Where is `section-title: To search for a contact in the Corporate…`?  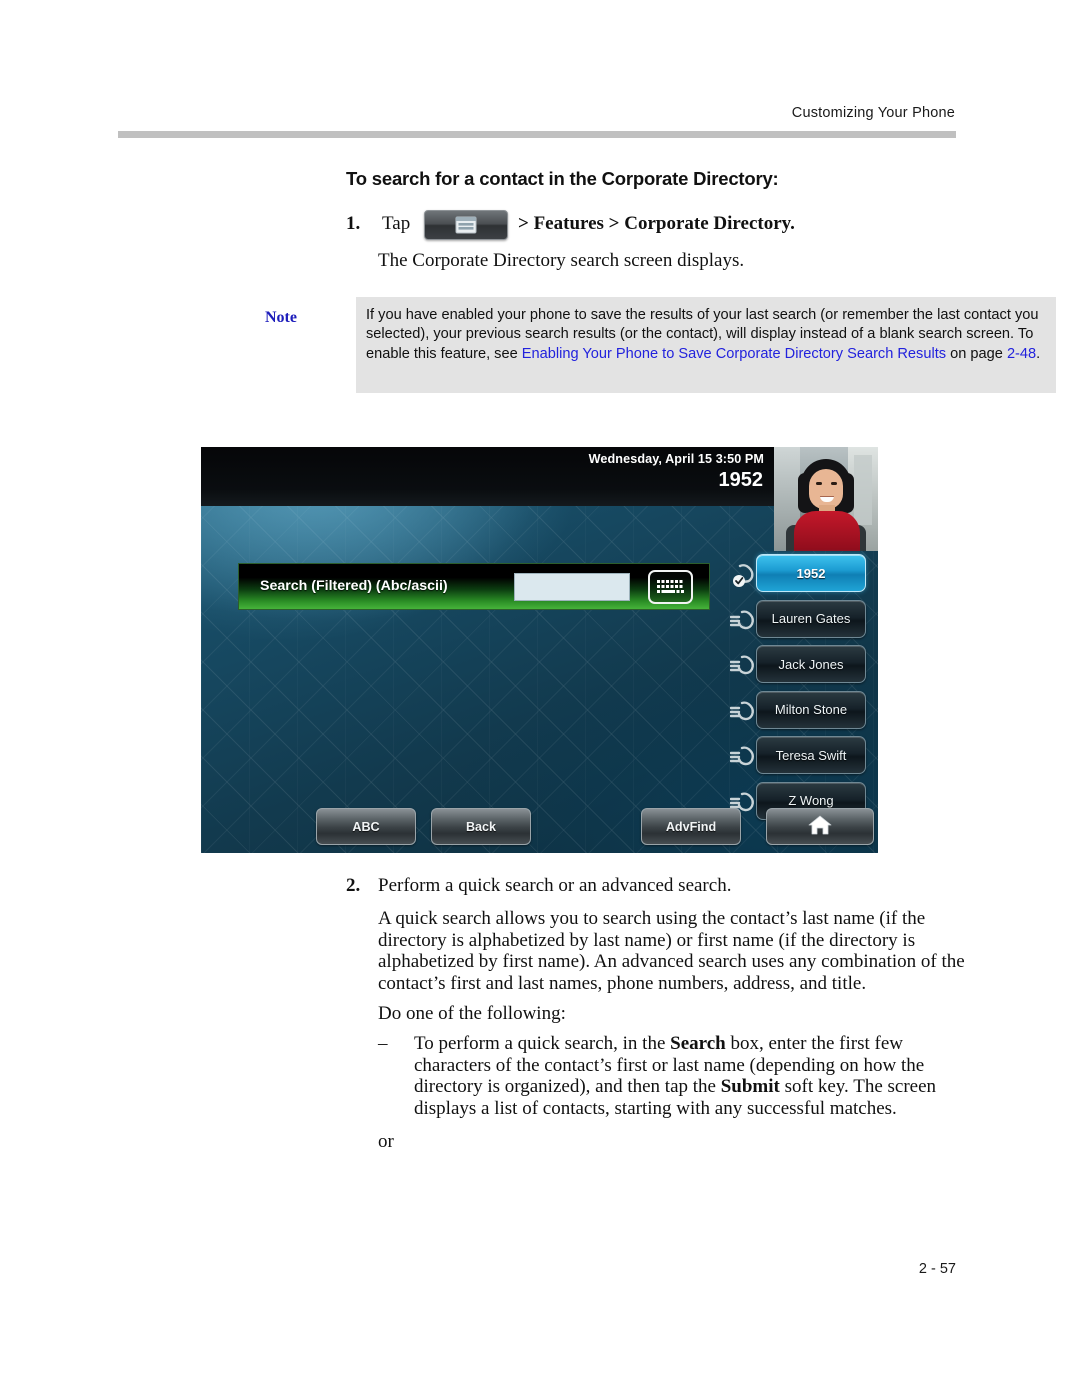 section-title: To search for a contact in the Corporate… is located at coordinates (562, 178).